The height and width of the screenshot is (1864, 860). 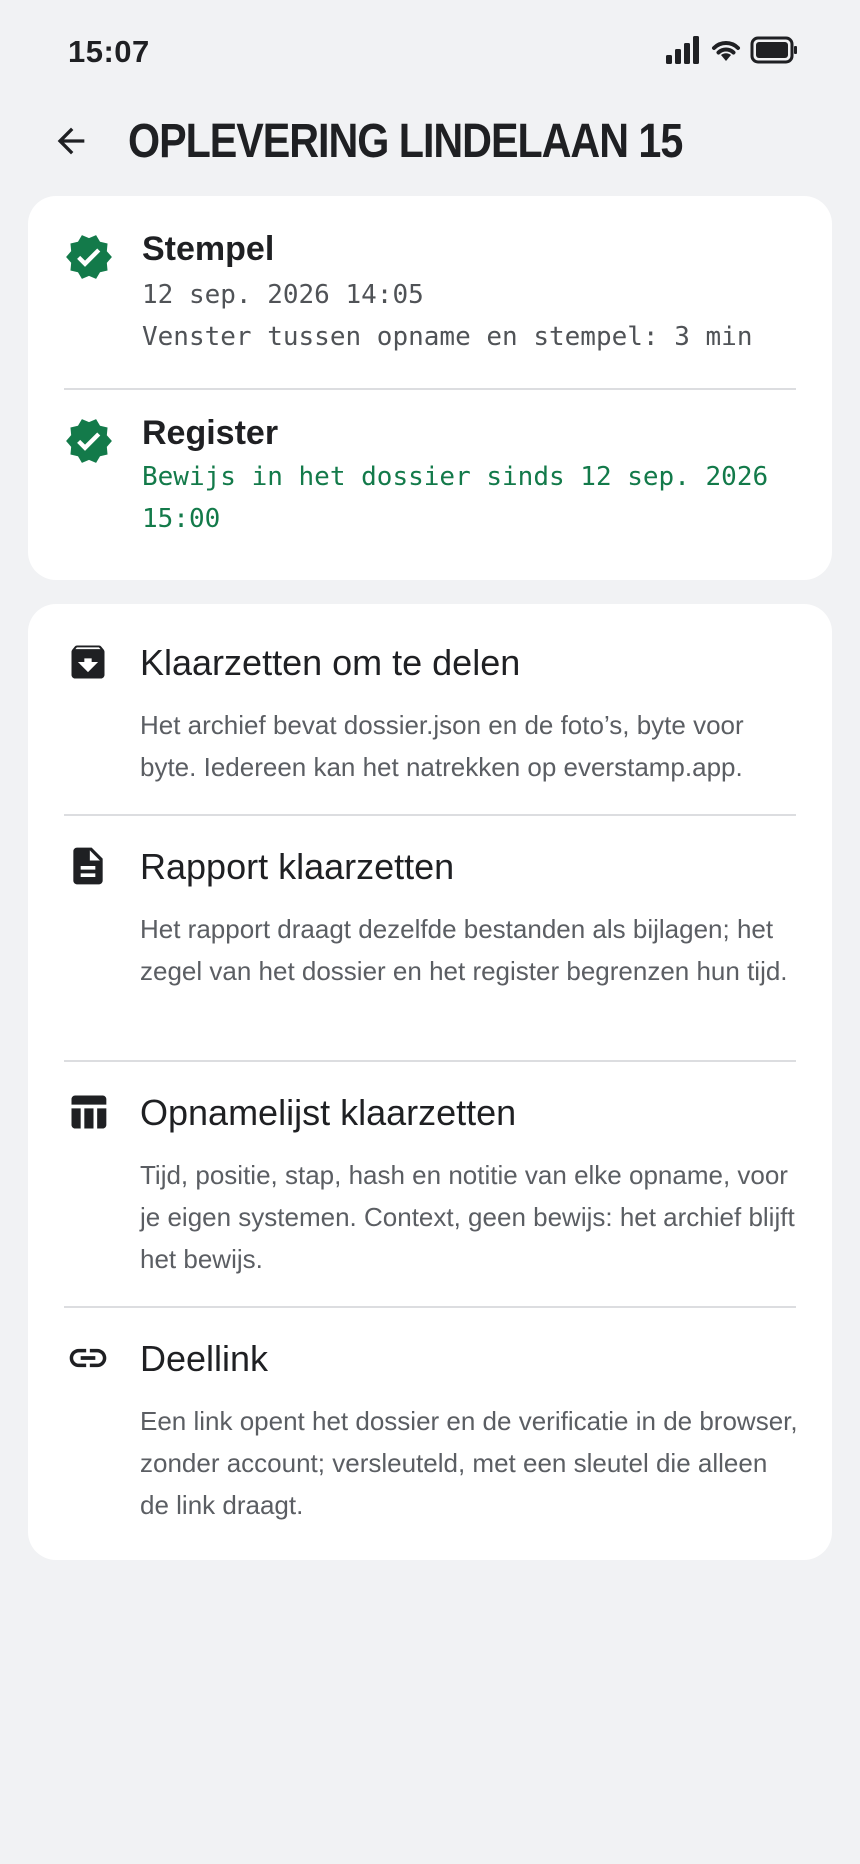 I want to click on link-icon, so click(x=88, y=1358).